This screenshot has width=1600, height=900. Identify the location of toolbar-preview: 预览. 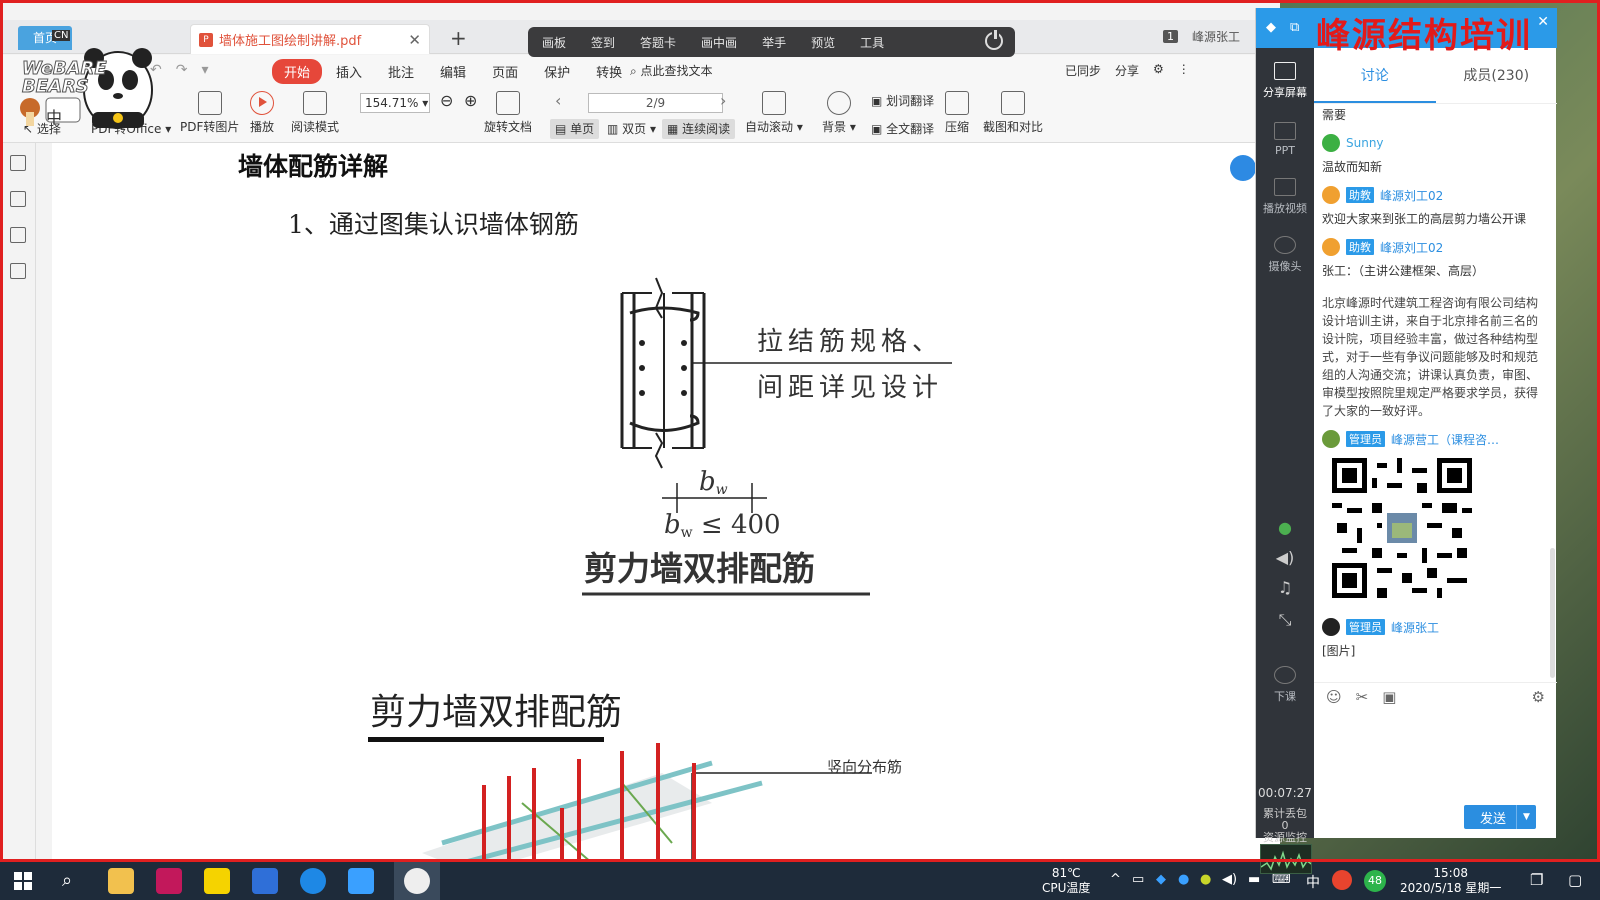
(823, 42).